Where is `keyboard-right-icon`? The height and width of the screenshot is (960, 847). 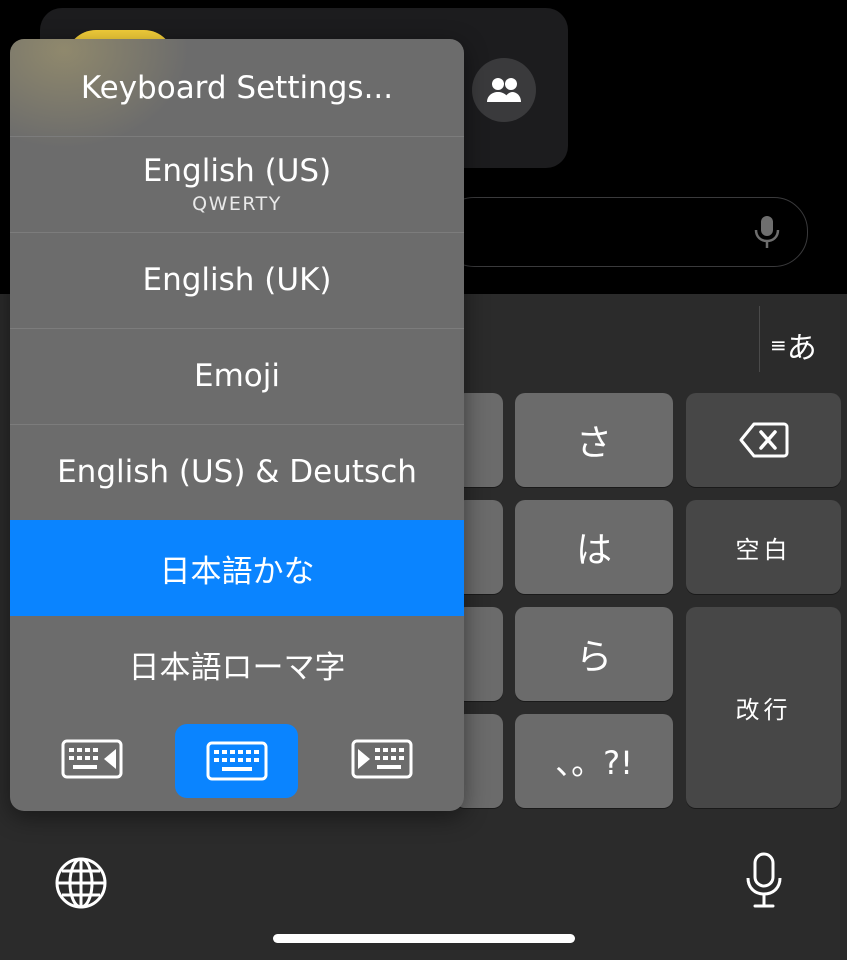 keyboard-right-icon is located at coordinates (382, 759).